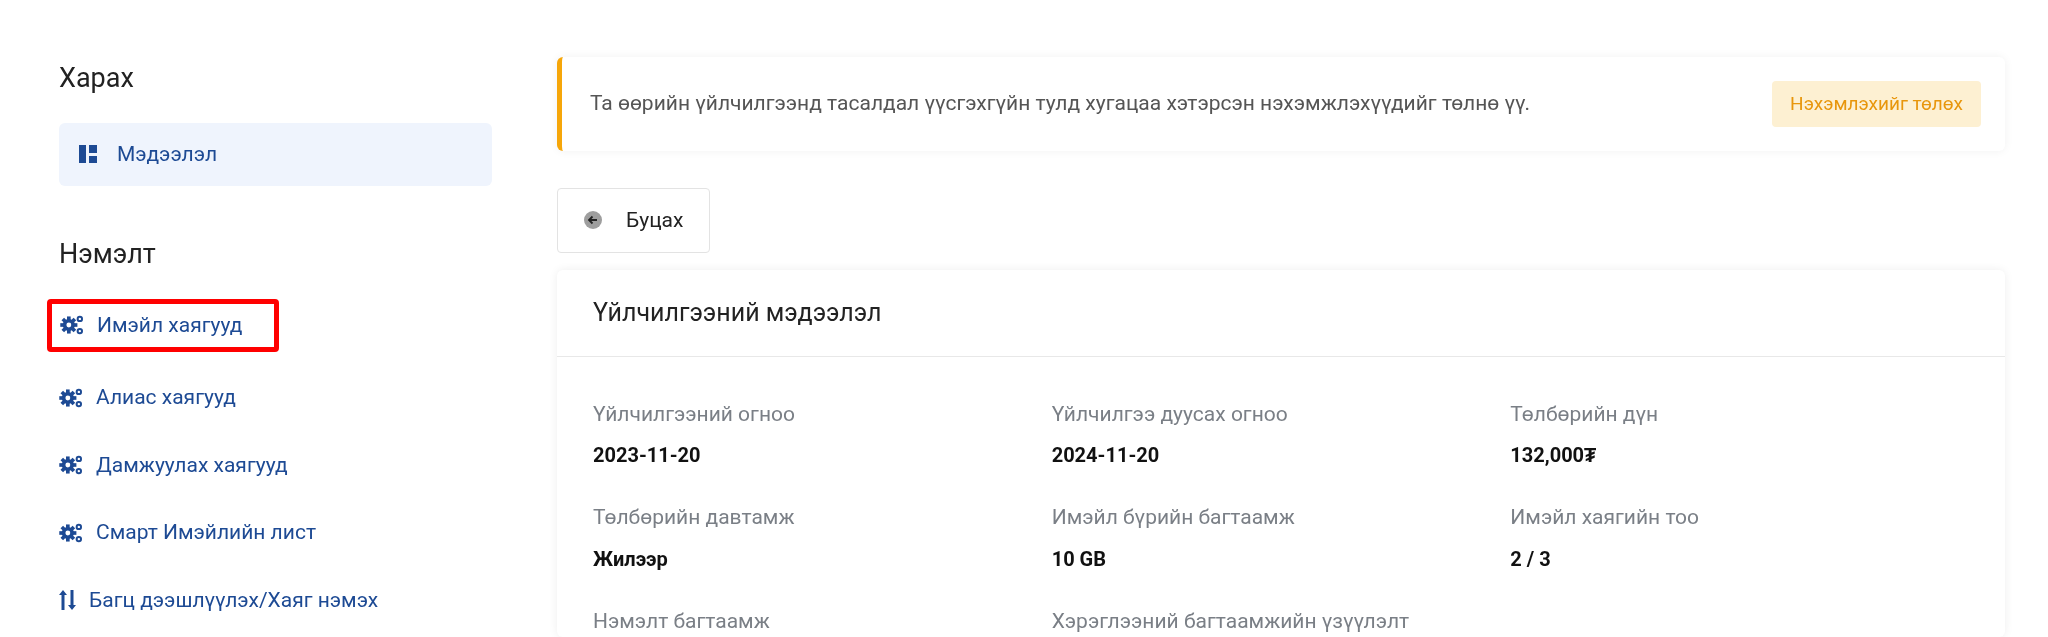 This screenshot has width=2048, height=637. What do you see at coordinates (1554, 455) in the screenshot?
I see `field-value: 132,000₮` at bounding box center [1554, 455].